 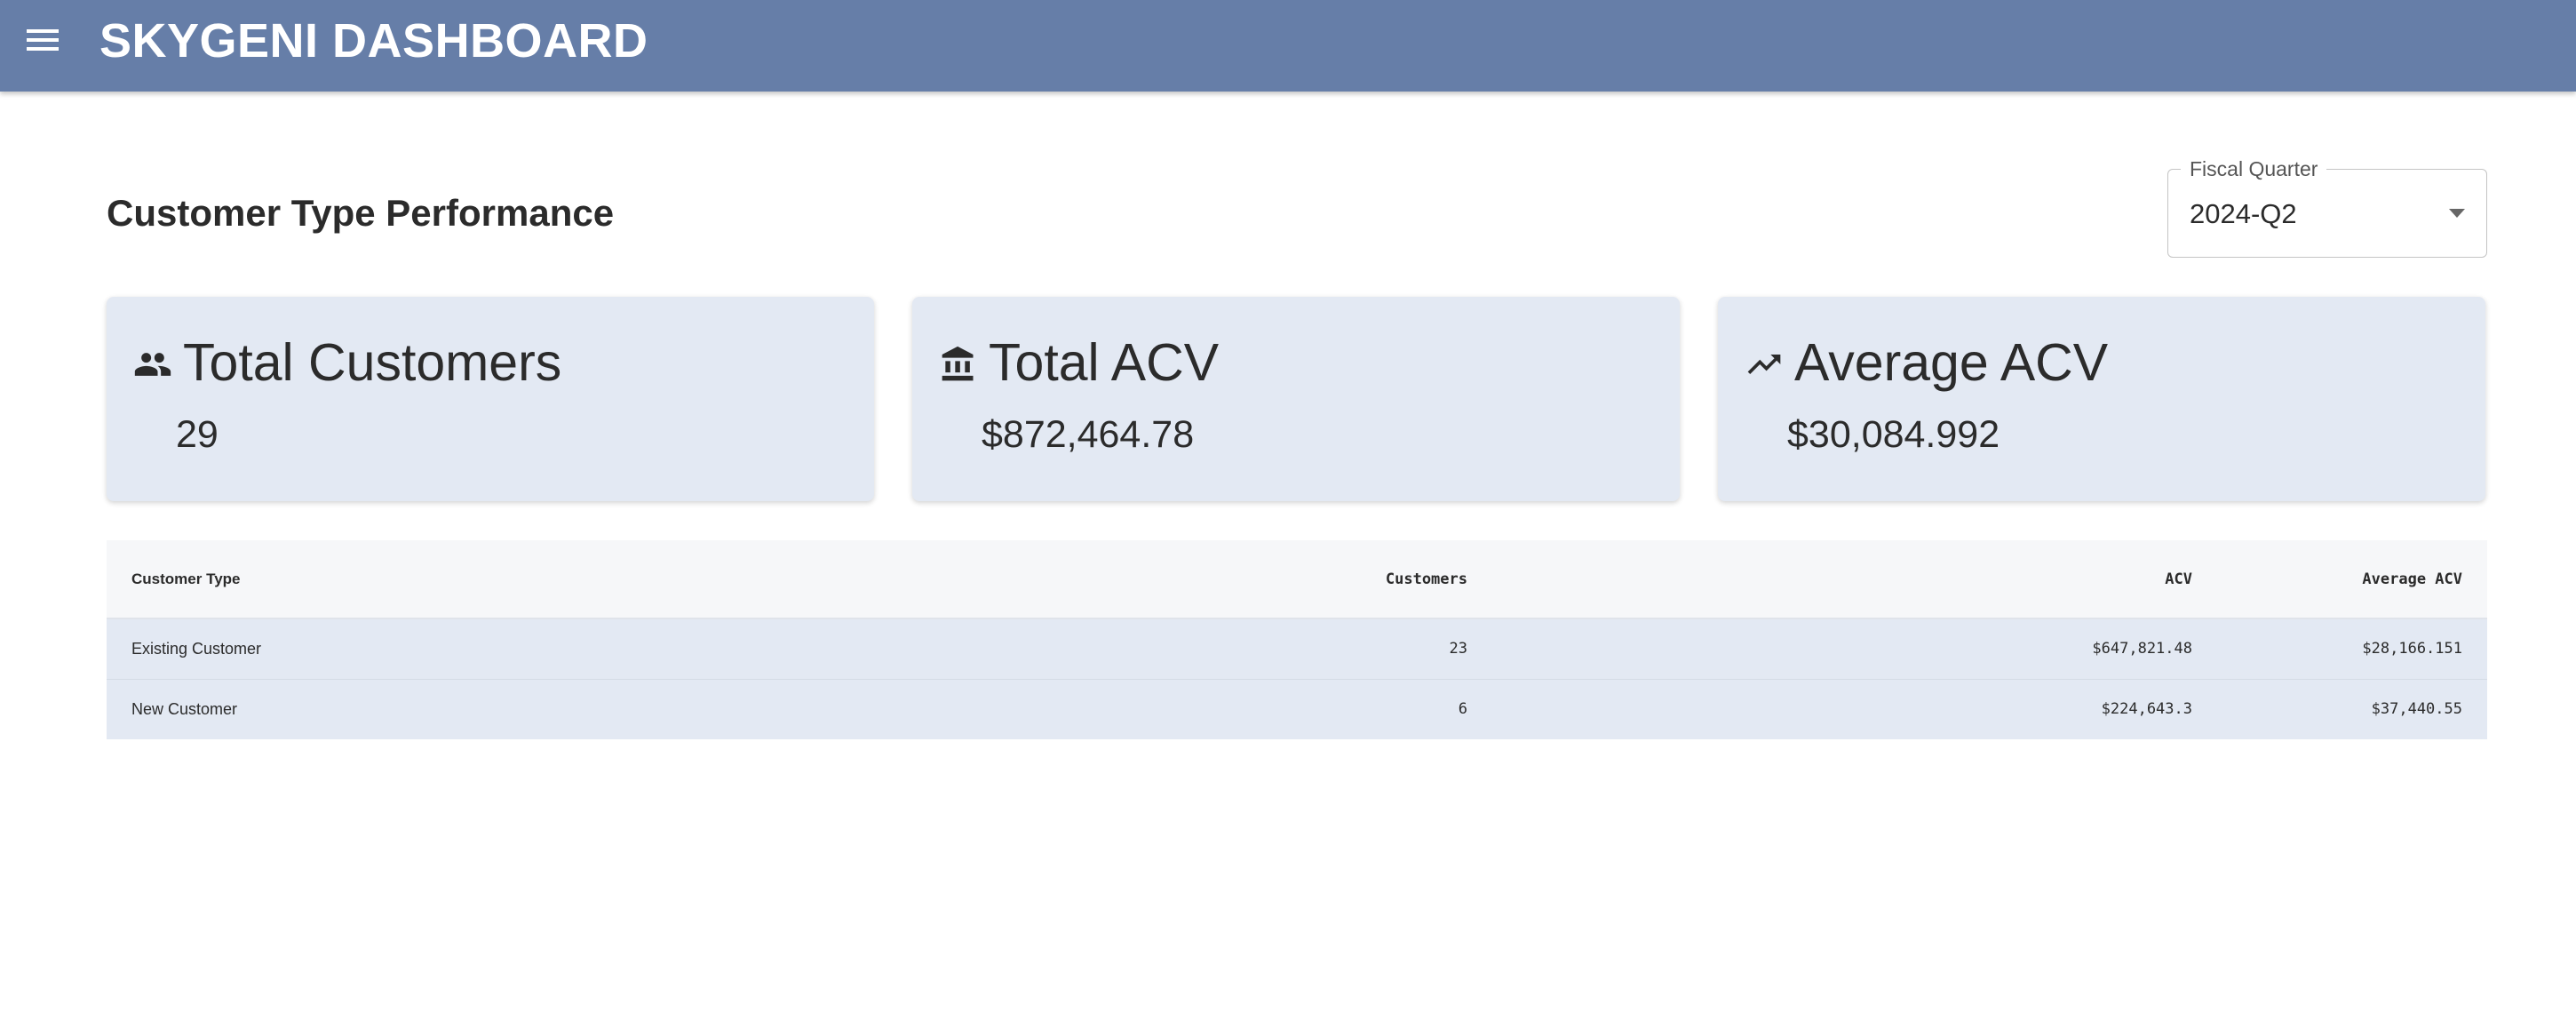 What do you see at coordinates (1854, 709) in the screenshot?
I see `cell-acv: $224,643.3` at bounding box center [1854, 709].